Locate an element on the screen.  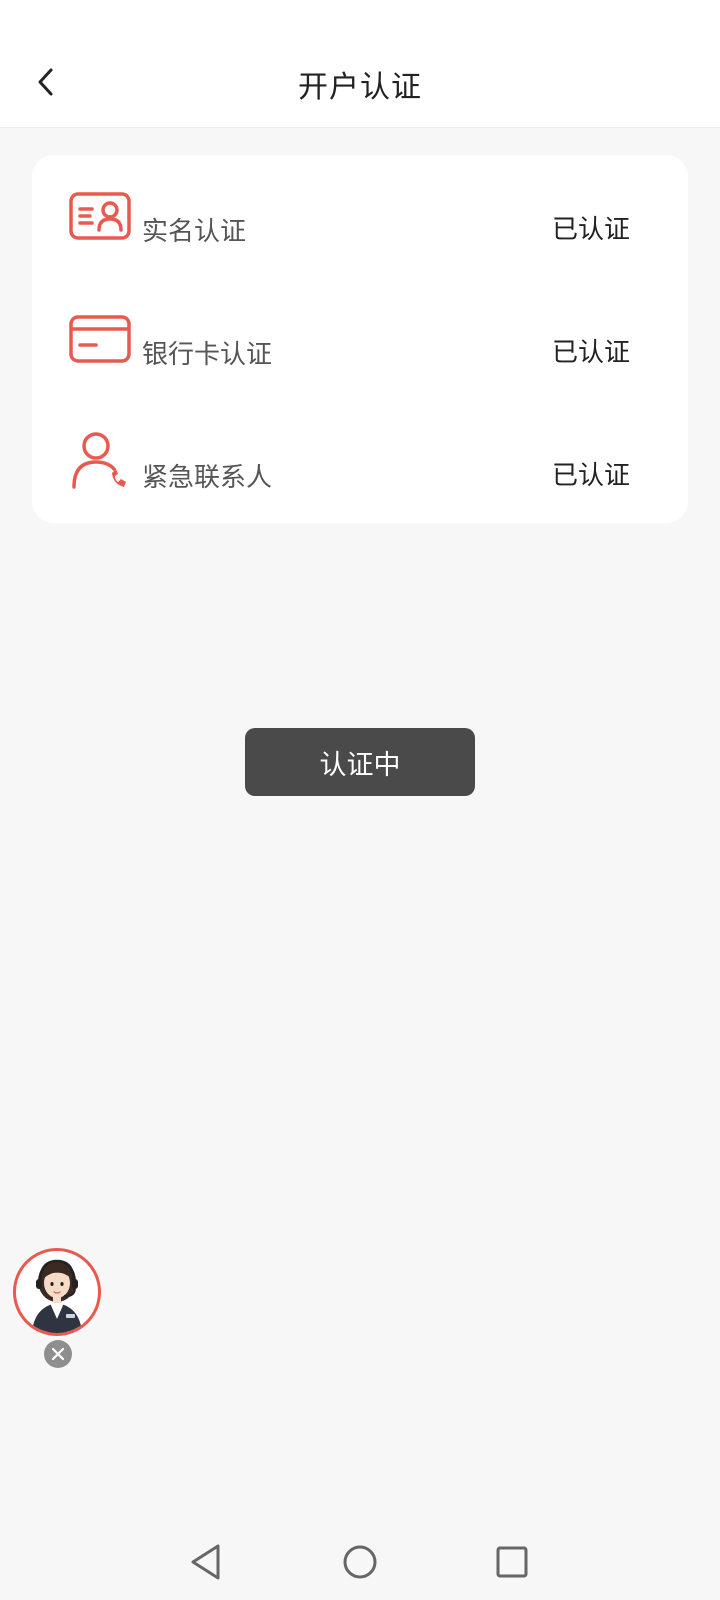
bank-card-icon is located at coordinates (100, 339).